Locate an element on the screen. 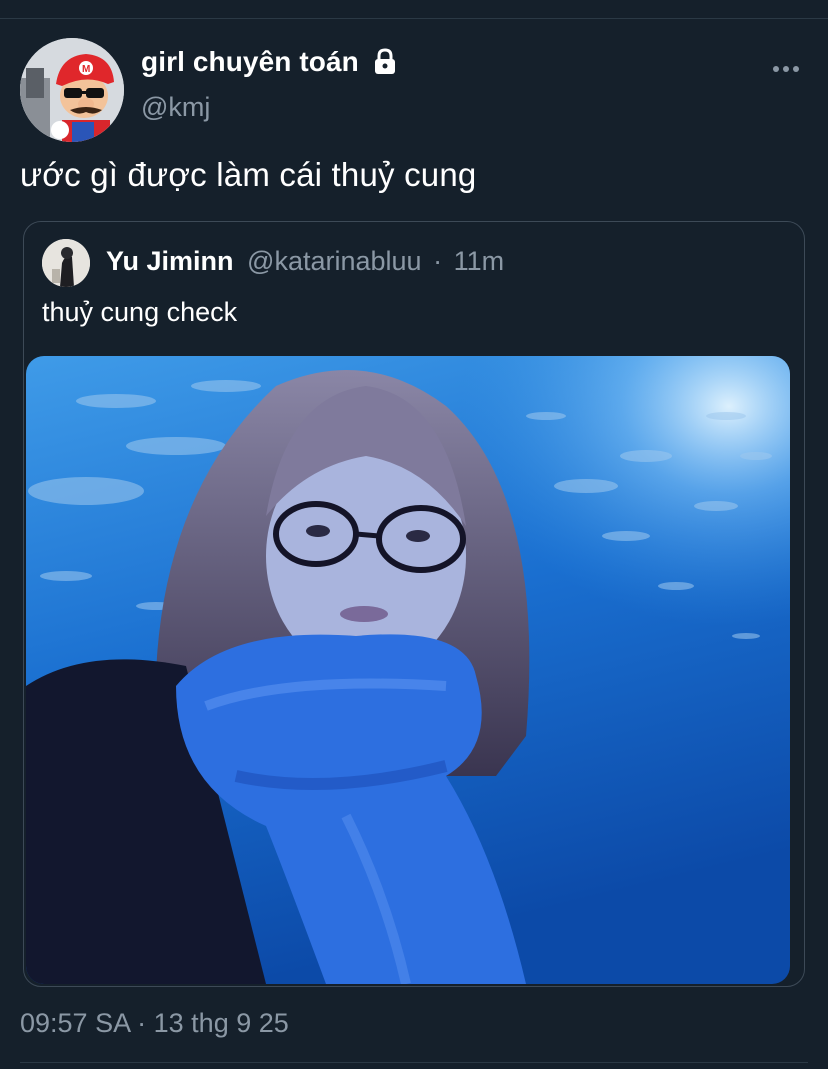 Image resolution: width=828 pixels, height=1069 pixels. quote-time: 11m is located at coordinates (479, 261).